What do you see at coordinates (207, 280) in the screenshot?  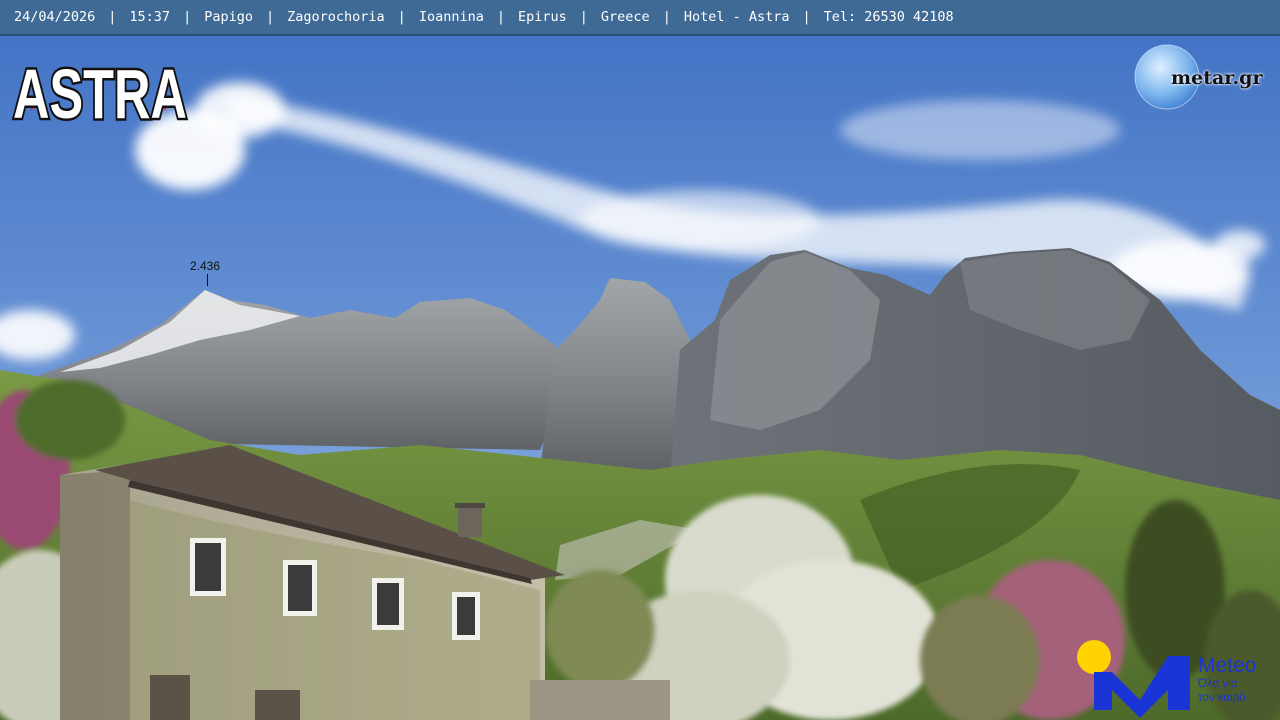 I see `peak-marker-line` at bounding box center [207, 280].